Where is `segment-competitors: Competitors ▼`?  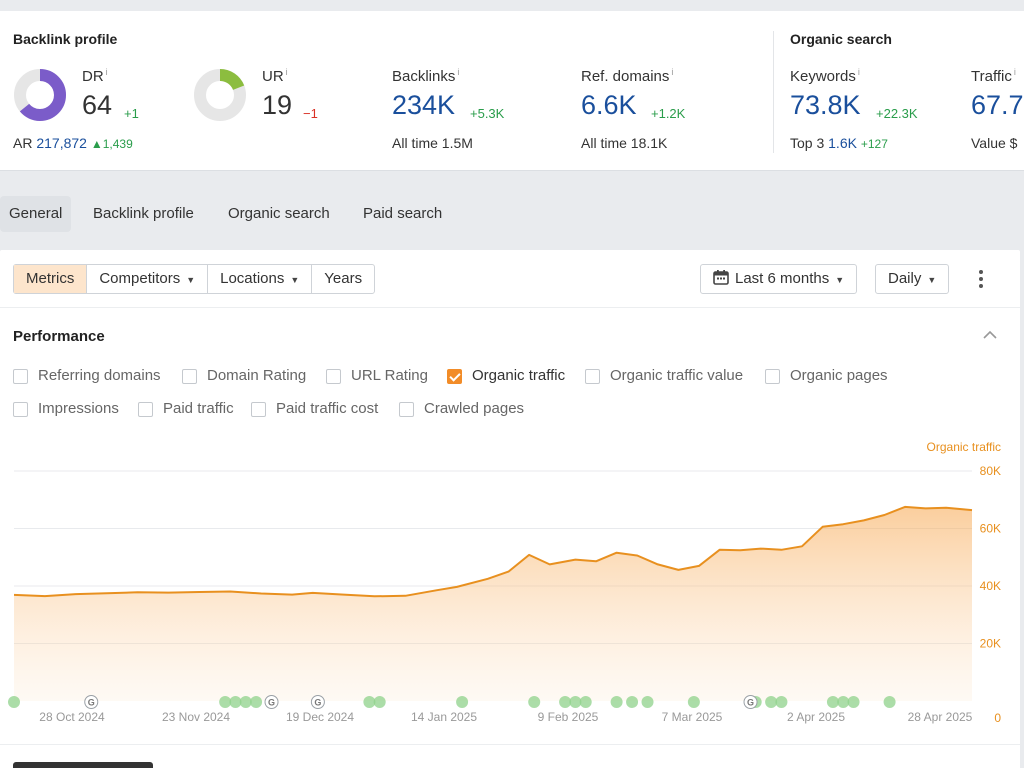 segment-competitors: Competitors ▼ is located at coordinates (146, 279).